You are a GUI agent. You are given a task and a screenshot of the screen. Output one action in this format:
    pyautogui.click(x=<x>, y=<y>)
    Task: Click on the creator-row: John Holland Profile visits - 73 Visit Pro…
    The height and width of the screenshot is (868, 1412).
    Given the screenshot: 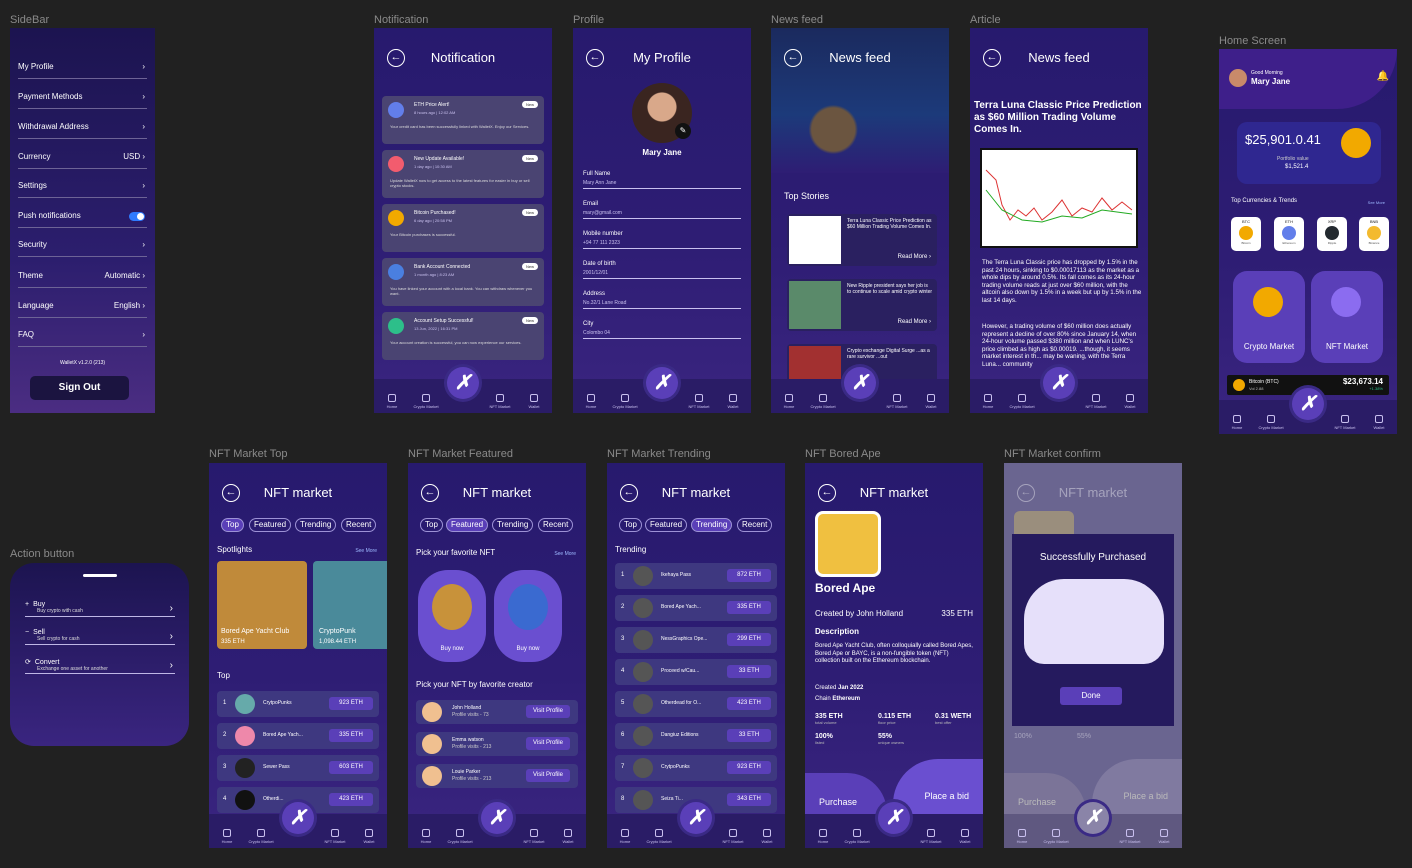 What is the action you would take?
    pyautogui.click(x=497, y=712)
    